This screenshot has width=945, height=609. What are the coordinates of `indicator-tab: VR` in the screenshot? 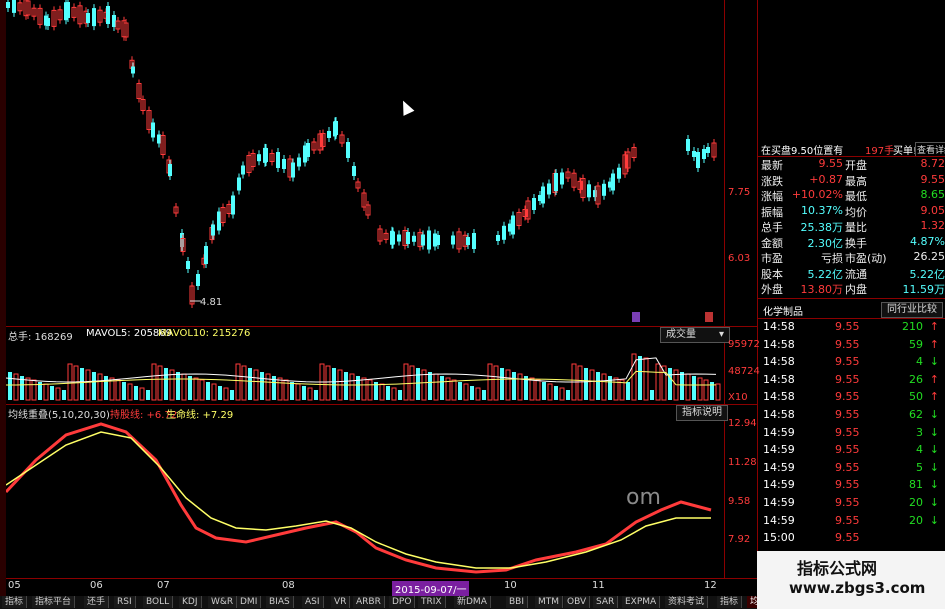 It's located at (341, 602).